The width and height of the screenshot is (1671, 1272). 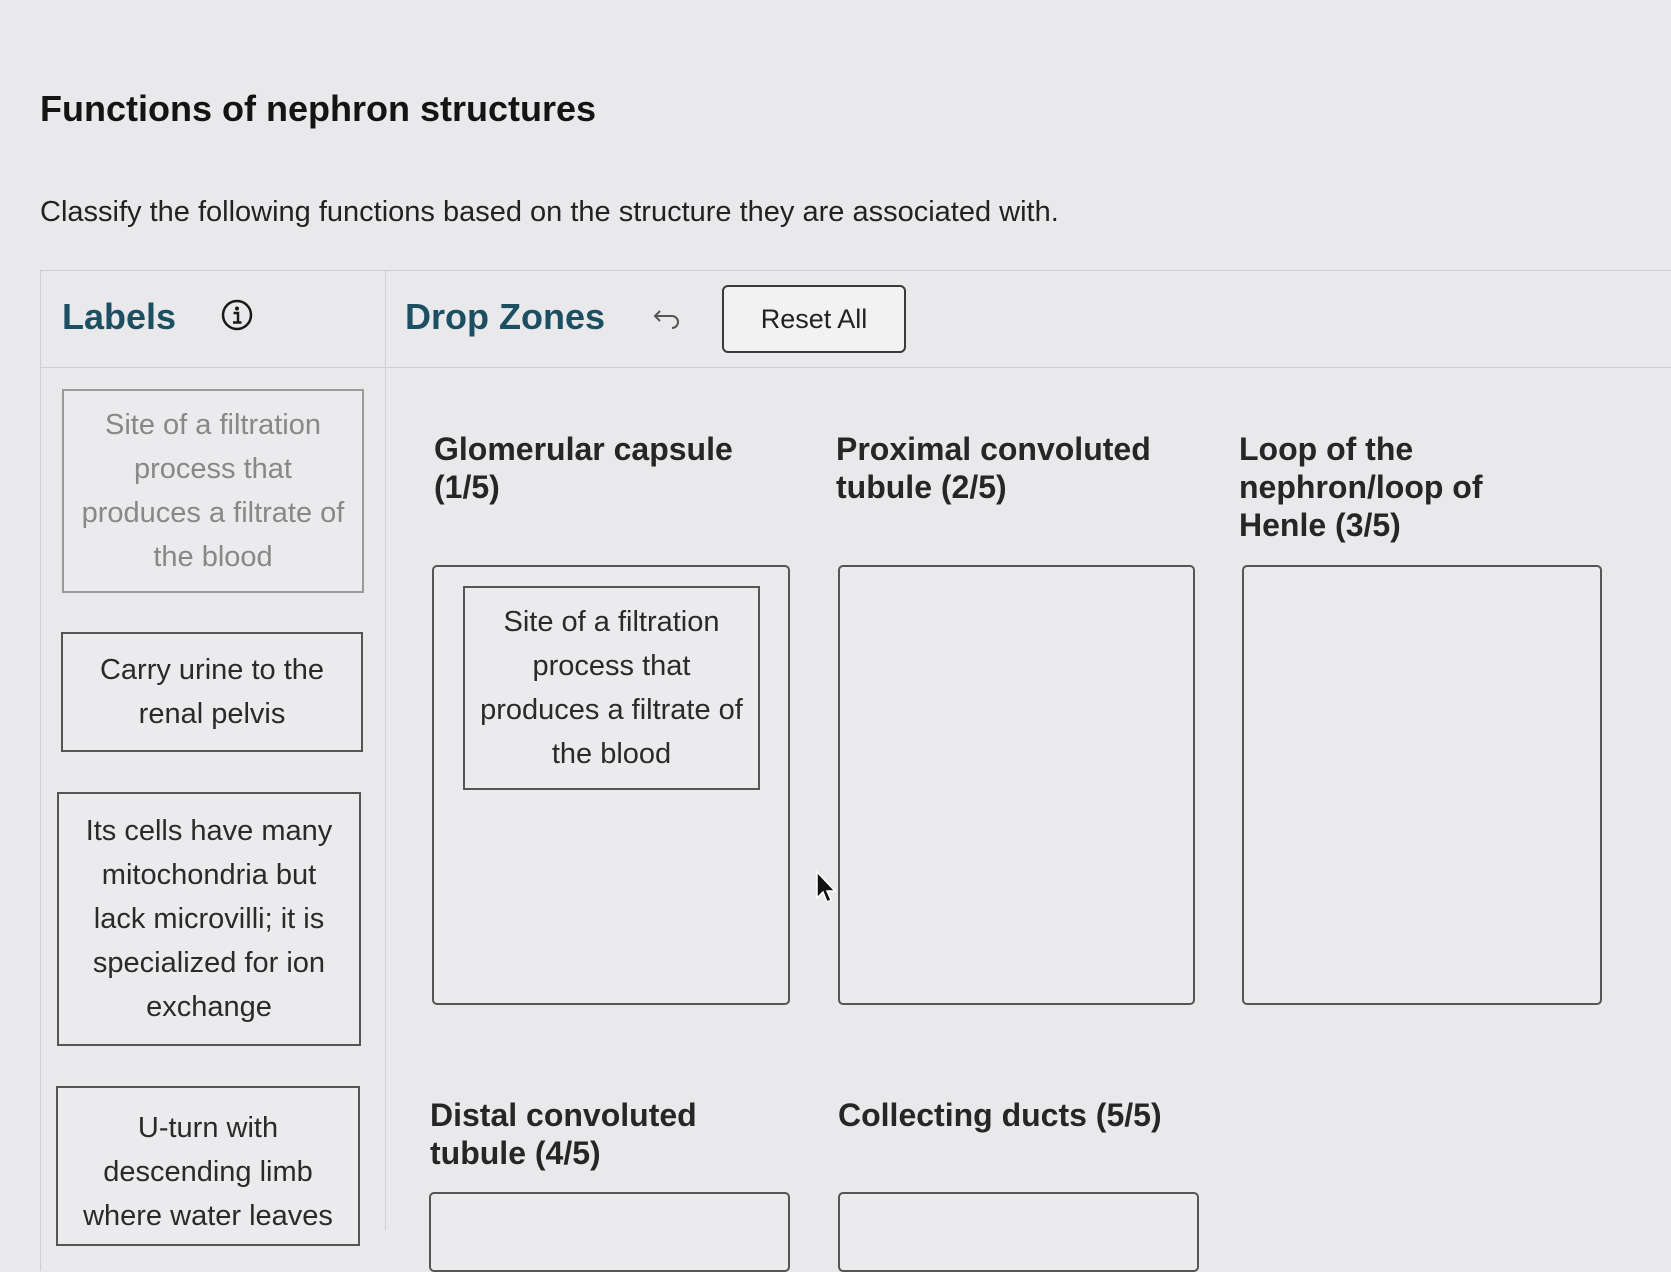 What do you see at coordinates (826, 887) in the screenshot?
I see `mouse-pointer-icon` at bounding box center [826, 887].